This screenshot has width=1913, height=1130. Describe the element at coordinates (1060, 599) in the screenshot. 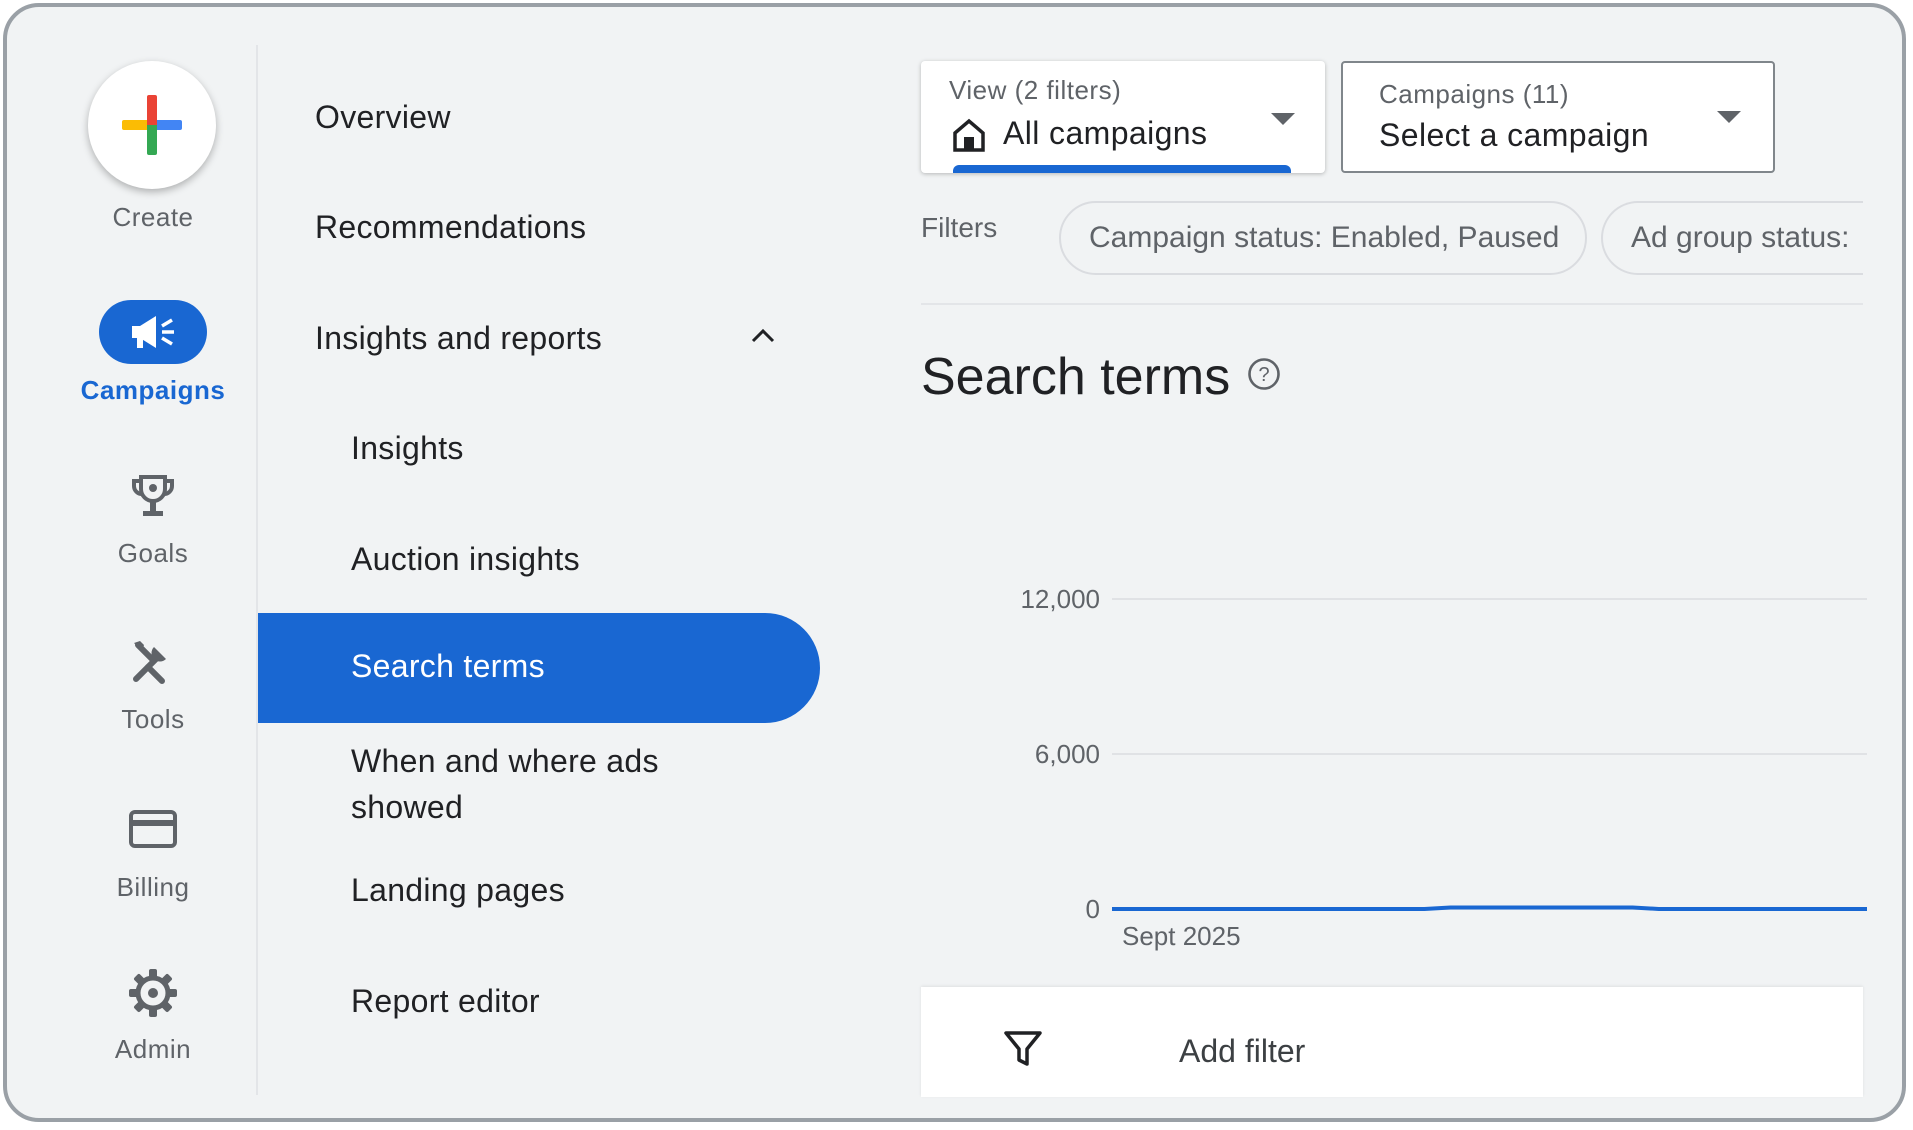

I see `y-tick-label: 12,000` at that location.